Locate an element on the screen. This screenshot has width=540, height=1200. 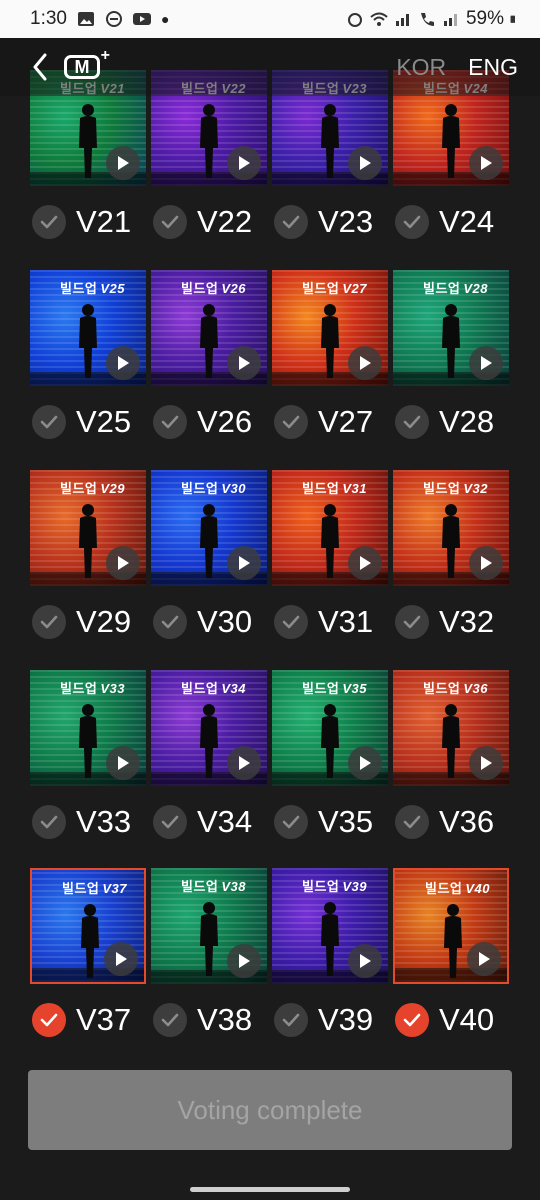
vote-option-v23: V23 is located at coordinates (323, 222).